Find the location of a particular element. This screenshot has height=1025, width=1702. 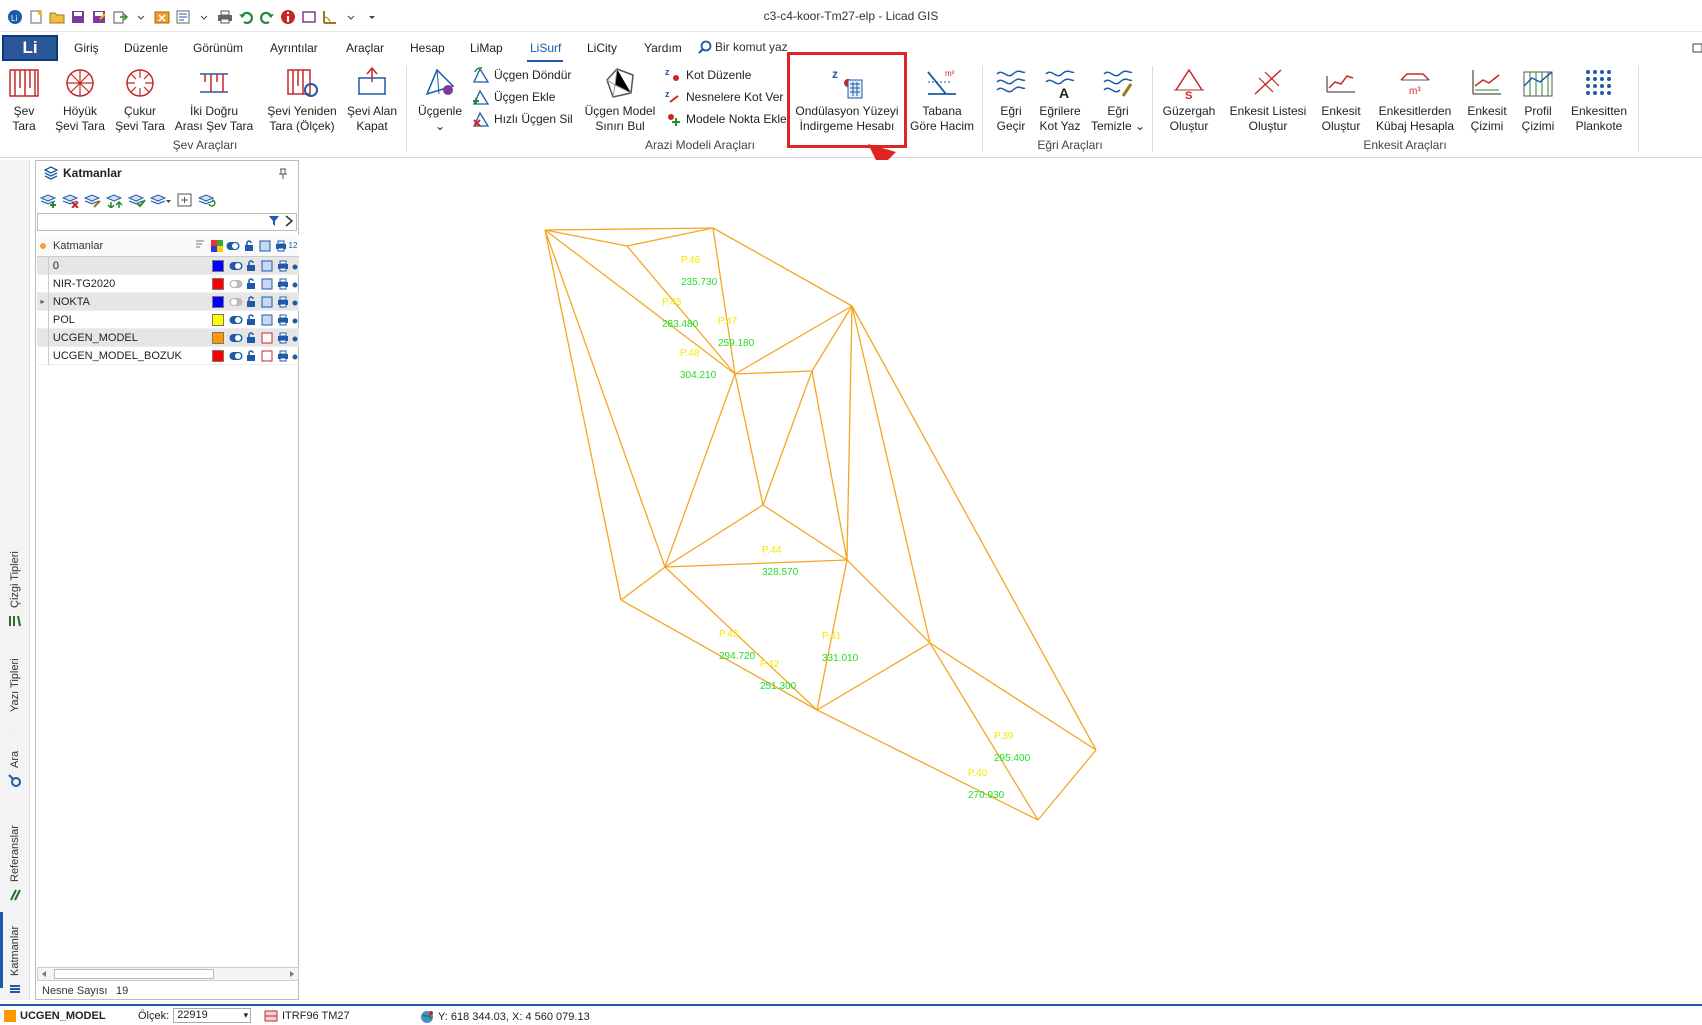

point-id-label: P.44 is located at coordinates (772, 550).